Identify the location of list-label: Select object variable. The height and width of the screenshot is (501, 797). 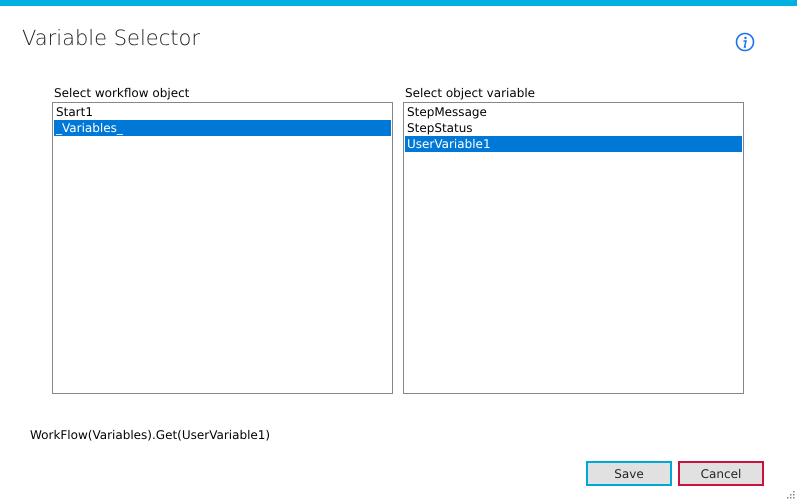
(470, 93).